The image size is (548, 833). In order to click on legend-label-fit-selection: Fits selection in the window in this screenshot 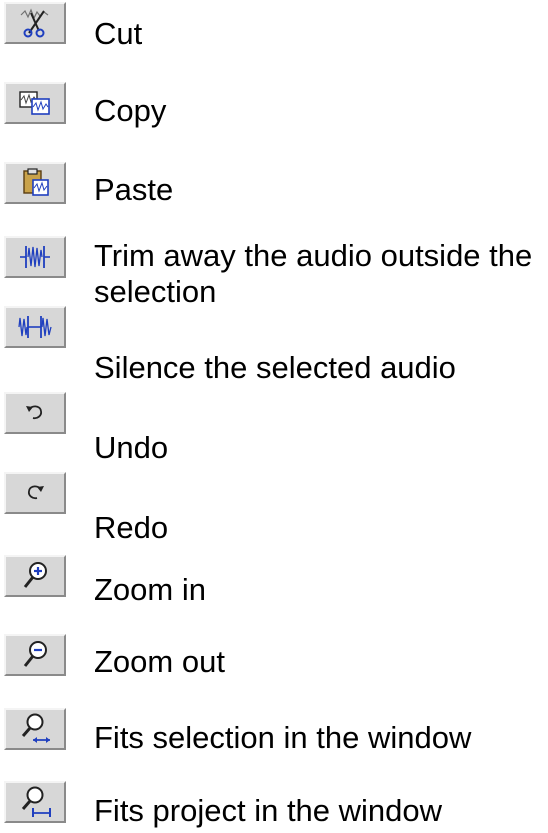, I will do `click(283, 737)`.